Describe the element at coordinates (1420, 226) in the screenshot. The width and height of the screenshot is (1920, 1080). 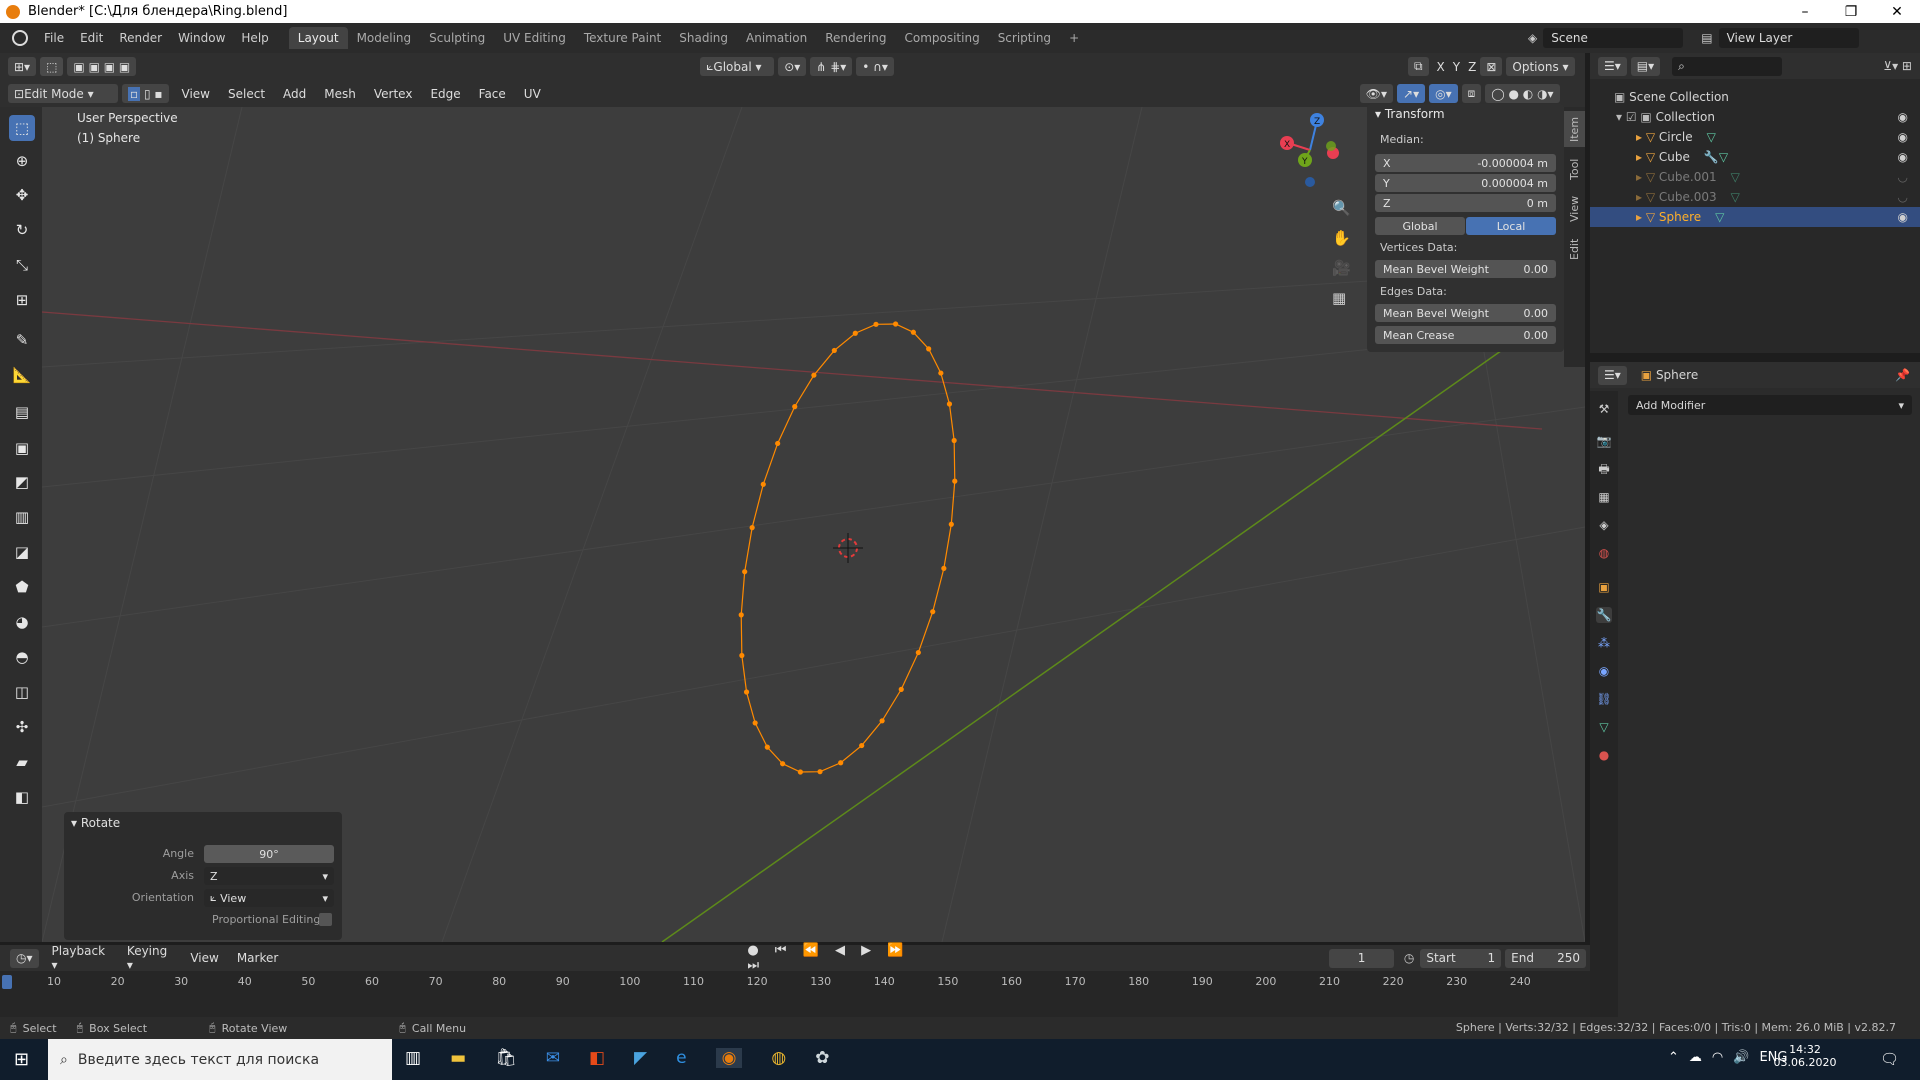
I see `global-toggle: Global` at that location.